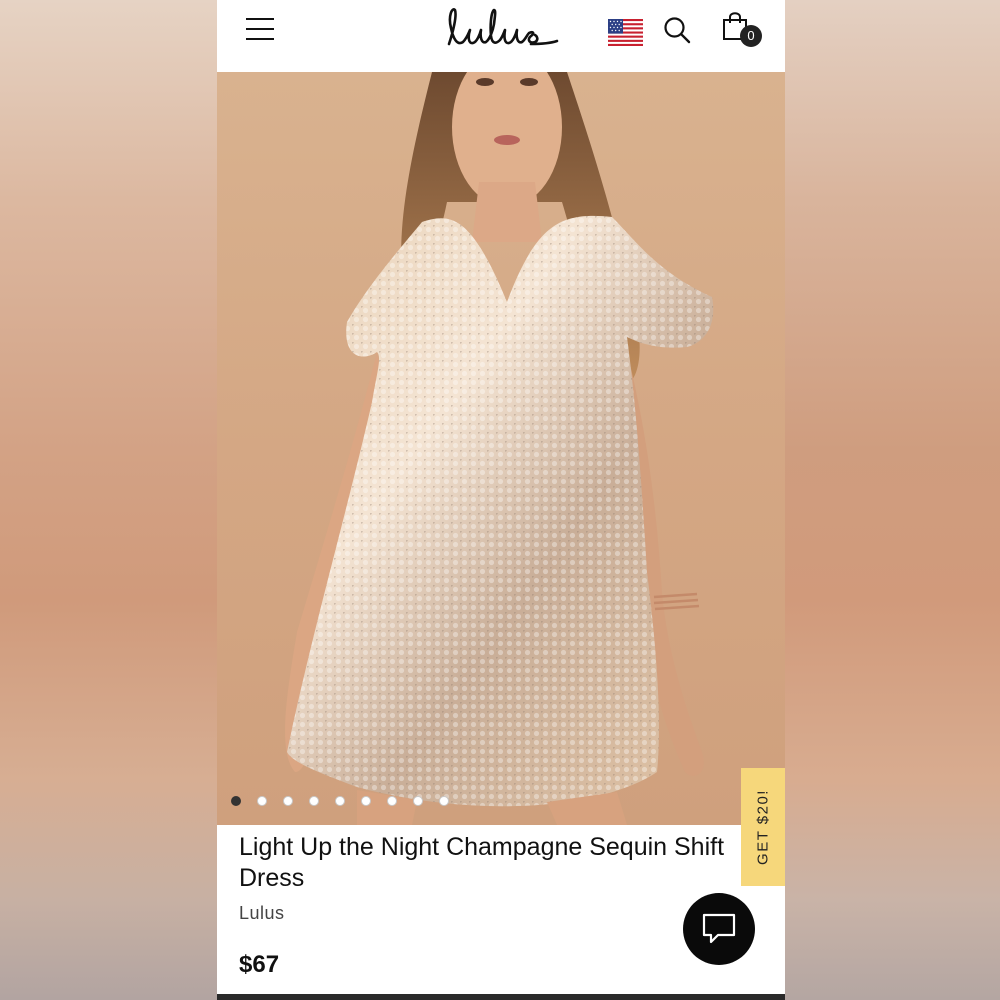 The width and height of the screenshot is (1000, 1000). What do you see at coordinates (260, 29) in the screenshot?
I see `menu-icon` at bounding box center [260, 29].